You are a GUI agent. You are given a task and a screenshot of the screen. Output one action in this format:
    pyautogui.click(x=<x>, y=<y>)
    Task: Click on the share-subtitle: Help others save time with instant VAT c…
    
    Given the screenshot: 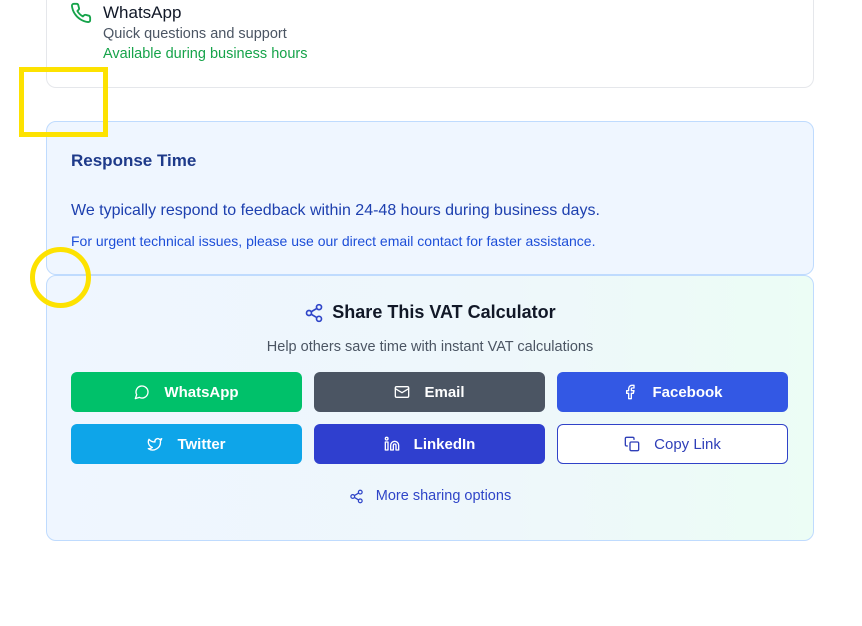 What is the action you would take?
    pyautogui.click(x=430, y=347)
    